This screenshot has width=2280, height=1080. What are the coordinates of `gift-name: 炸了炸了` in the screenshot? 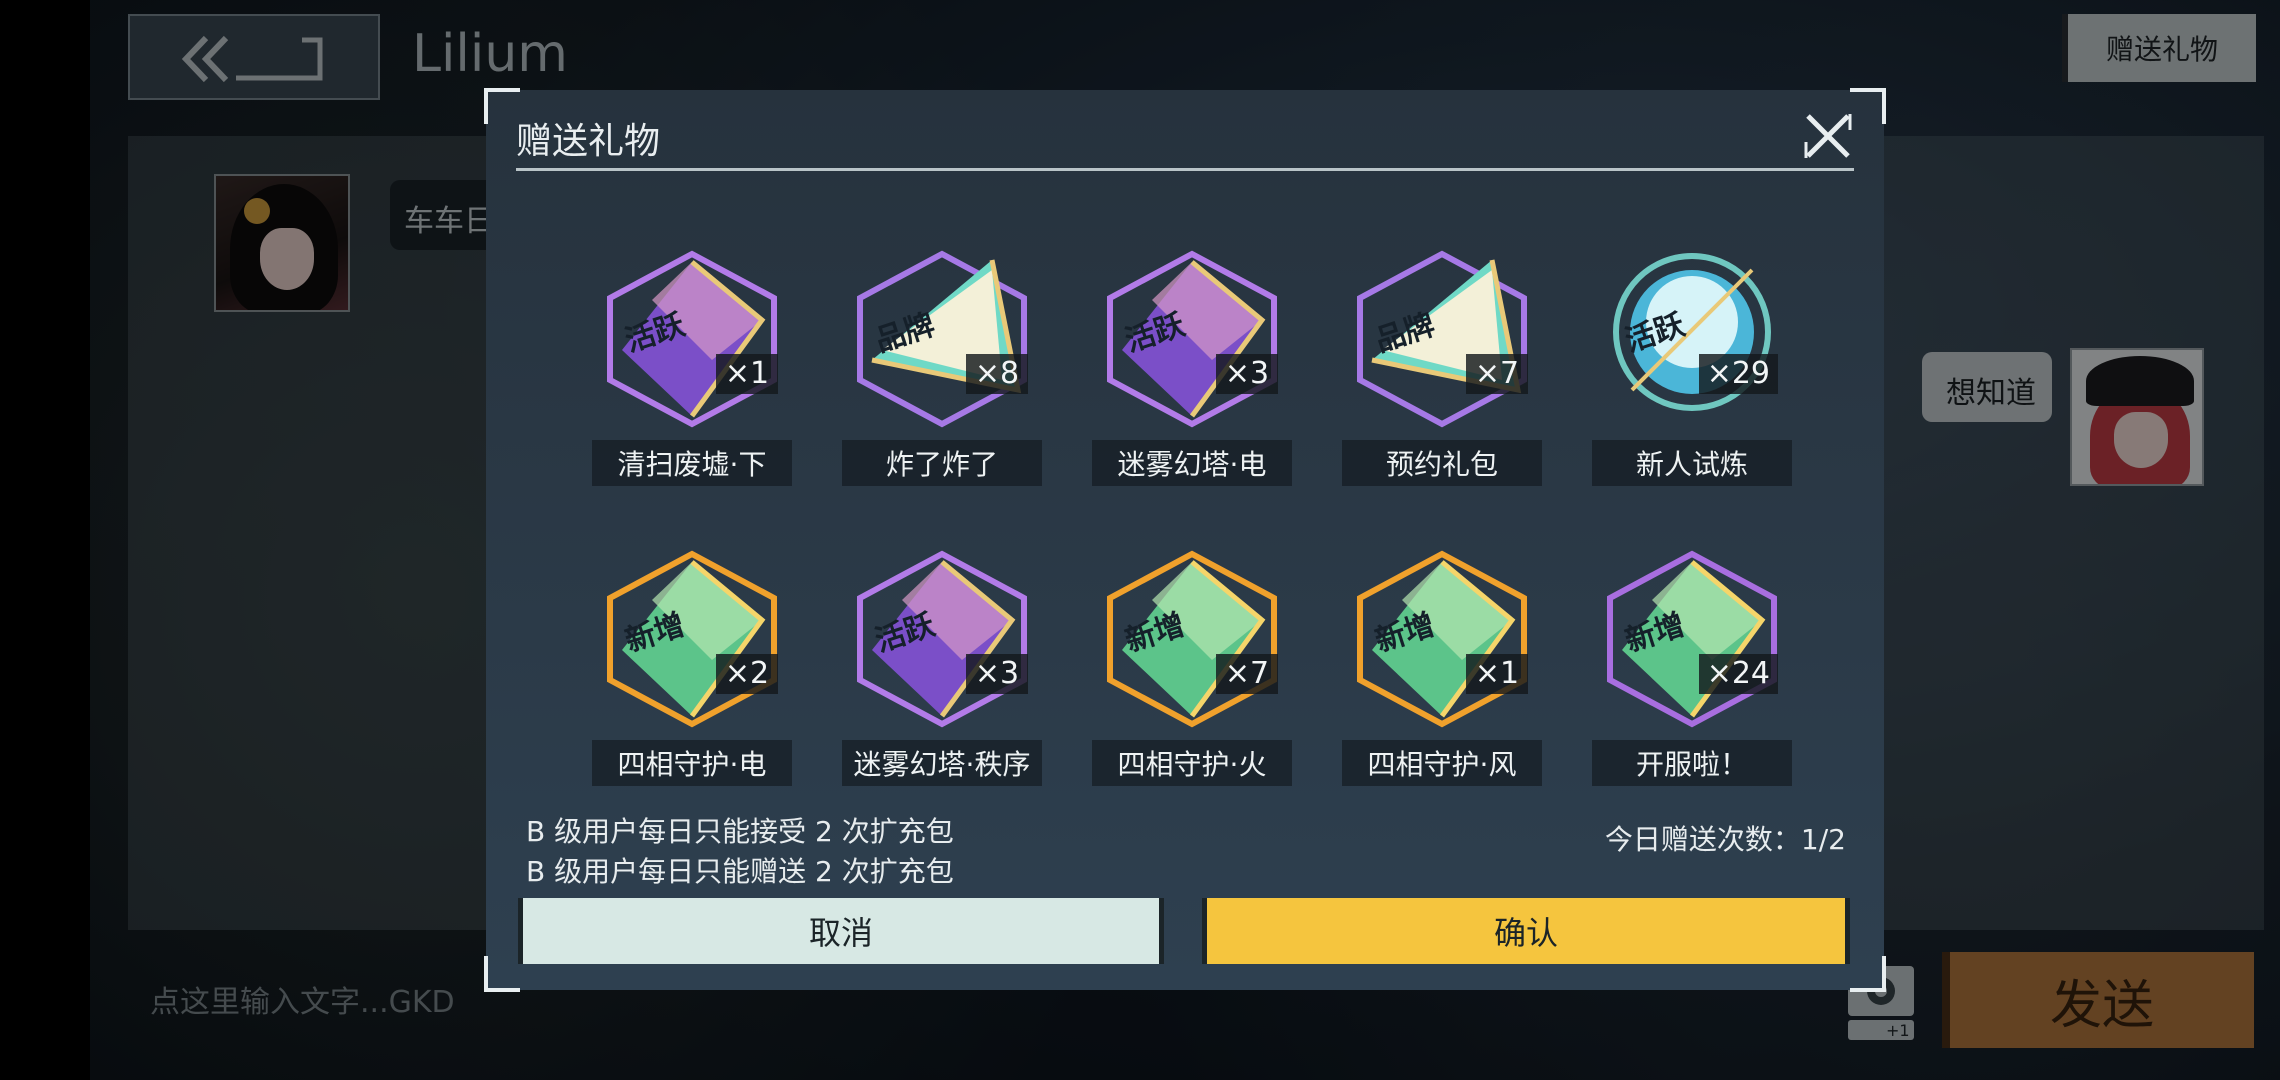 It's located at (942, 463).